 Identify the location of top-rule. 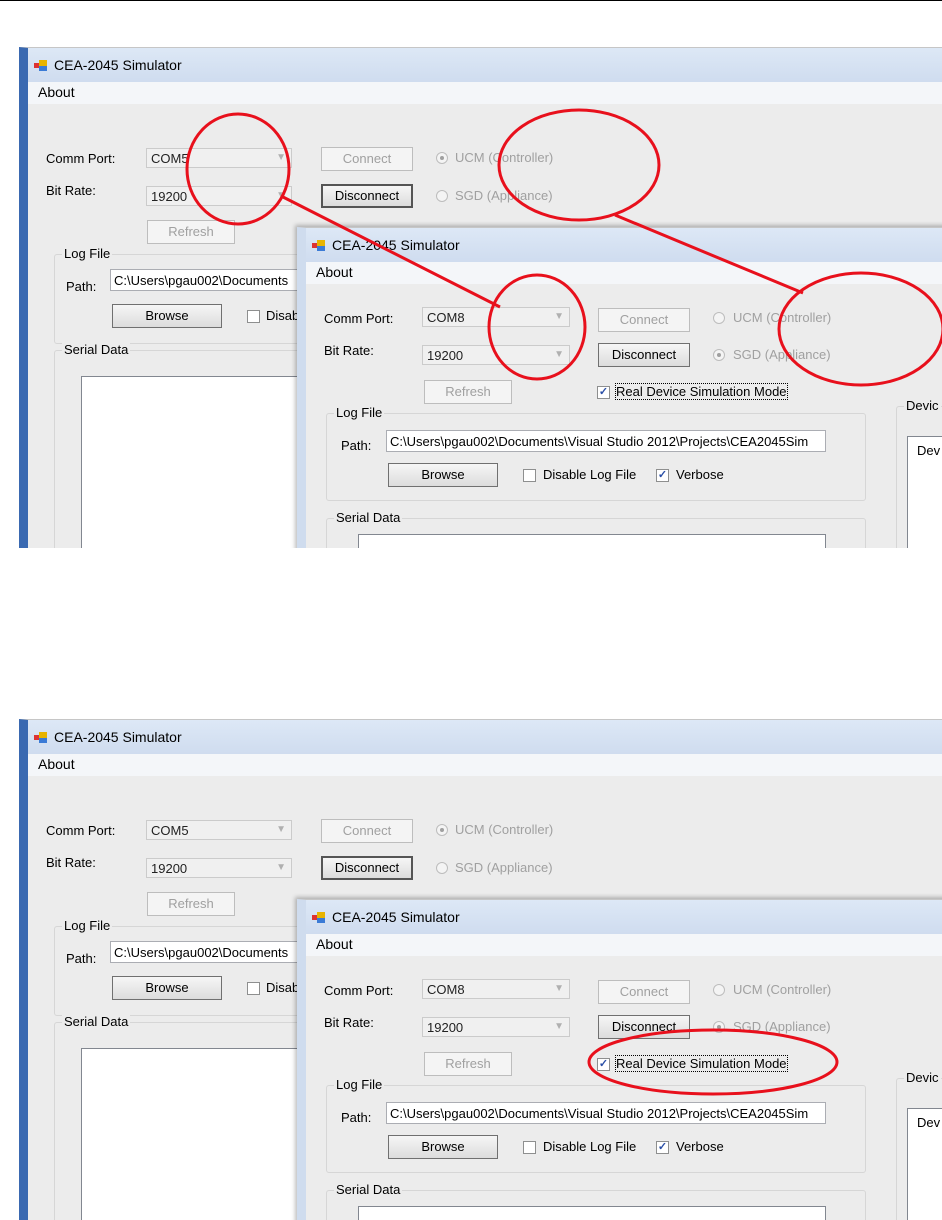
(471, 0).